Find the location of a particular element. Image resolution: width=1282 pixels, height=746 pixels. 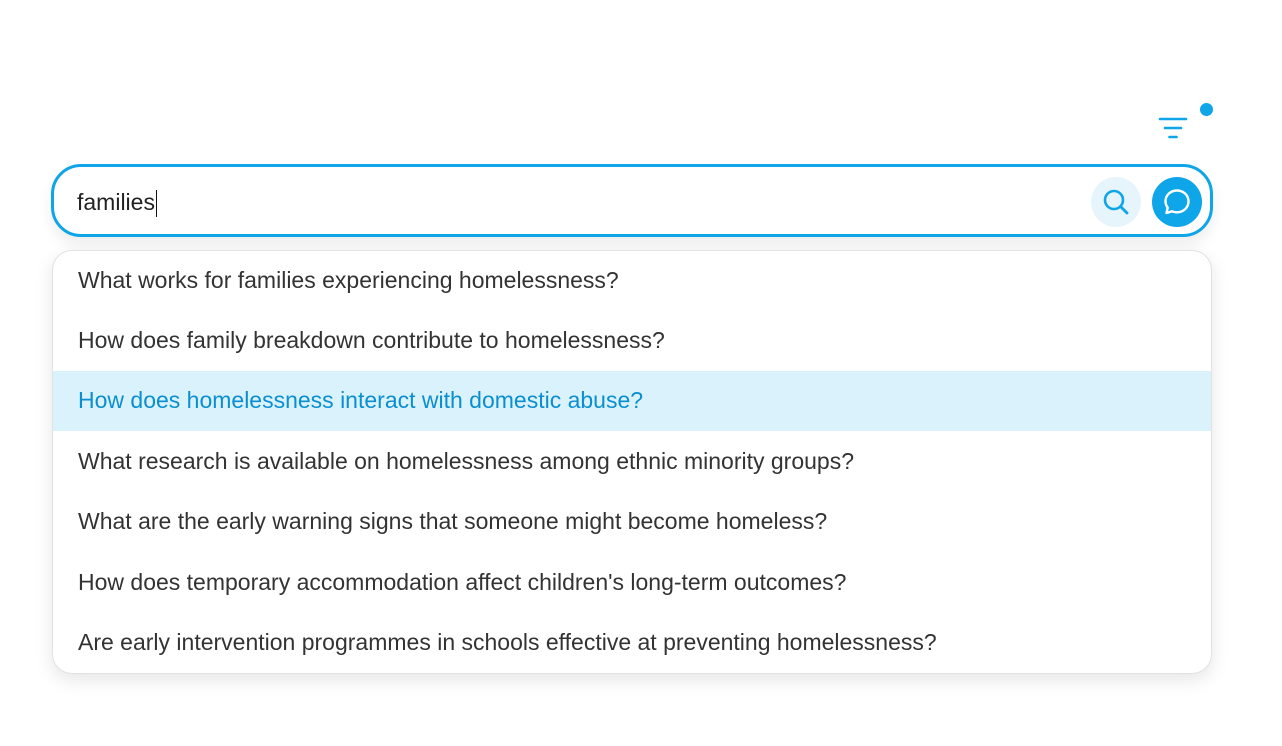

text-caret is located at coordinates (156, 204).